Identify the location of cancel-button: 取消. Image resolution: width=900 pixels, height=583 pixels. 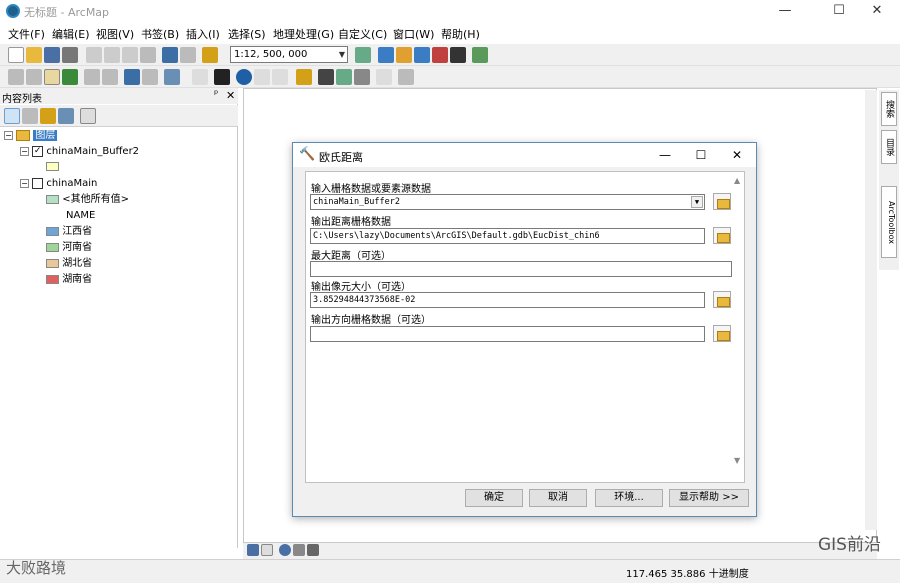
(558, 498).